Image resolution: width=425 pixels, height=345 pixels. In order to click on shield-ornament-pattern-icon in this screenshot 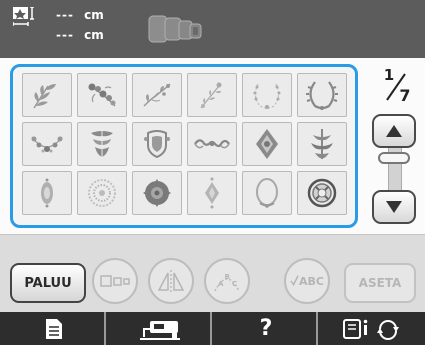, I will do `click(157, 144)`.